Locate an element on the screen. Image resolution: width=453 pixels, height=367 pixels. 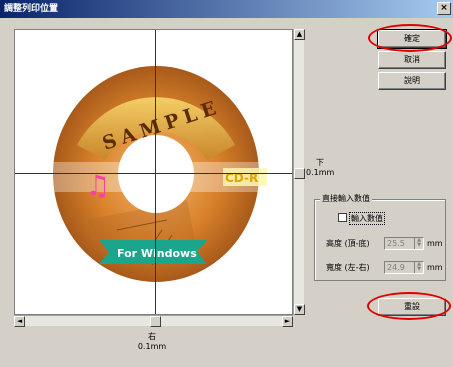
width-spinner: 24.9 ▲ ▼ is located at coordinates (404, 267).